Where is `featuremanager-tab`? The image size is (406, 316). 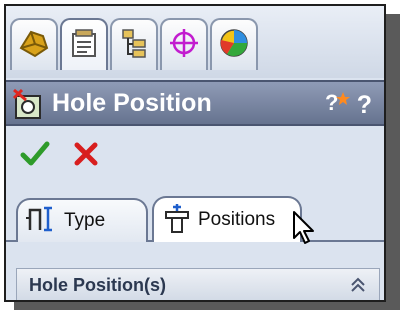 featuremanager-tab is located at coordinates (34, 44).